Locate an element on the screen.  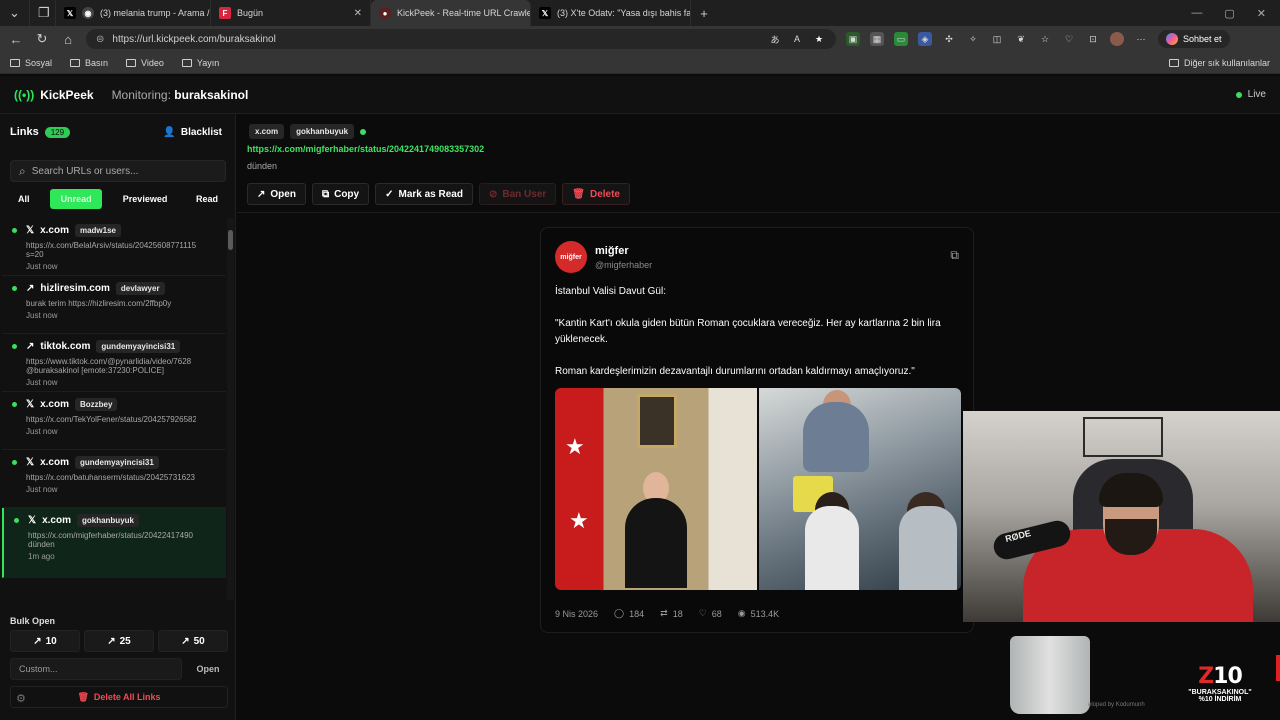
tab-bugun: F Bugün ✕ is located at coordinates (291, 13).